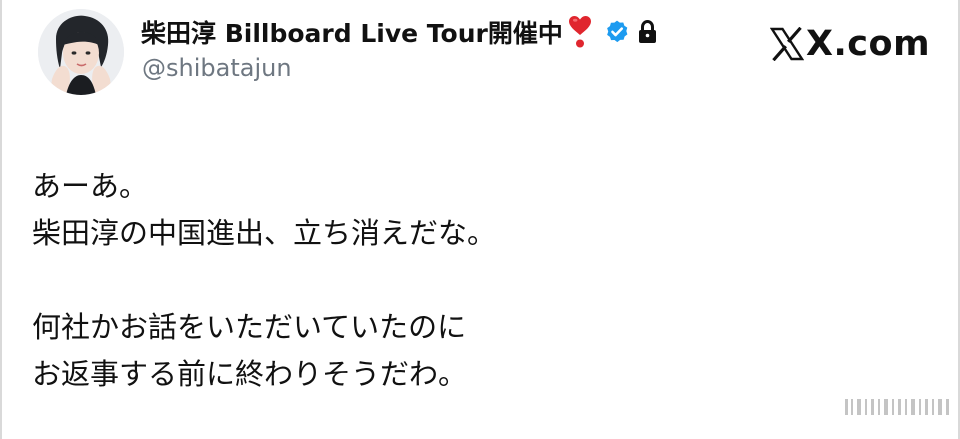 This screenshot has width=960, height=439. Describe the element at coordinates (264, 233) in the screenshot. I see `tweet-line: 柴田淳の中国進出、立ち消えだな。` at that location.